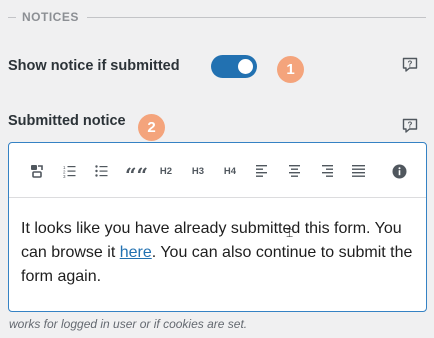  Describe the element at coordinates (245, 66) in the screenshot. I see `toggle-knob` at that location.